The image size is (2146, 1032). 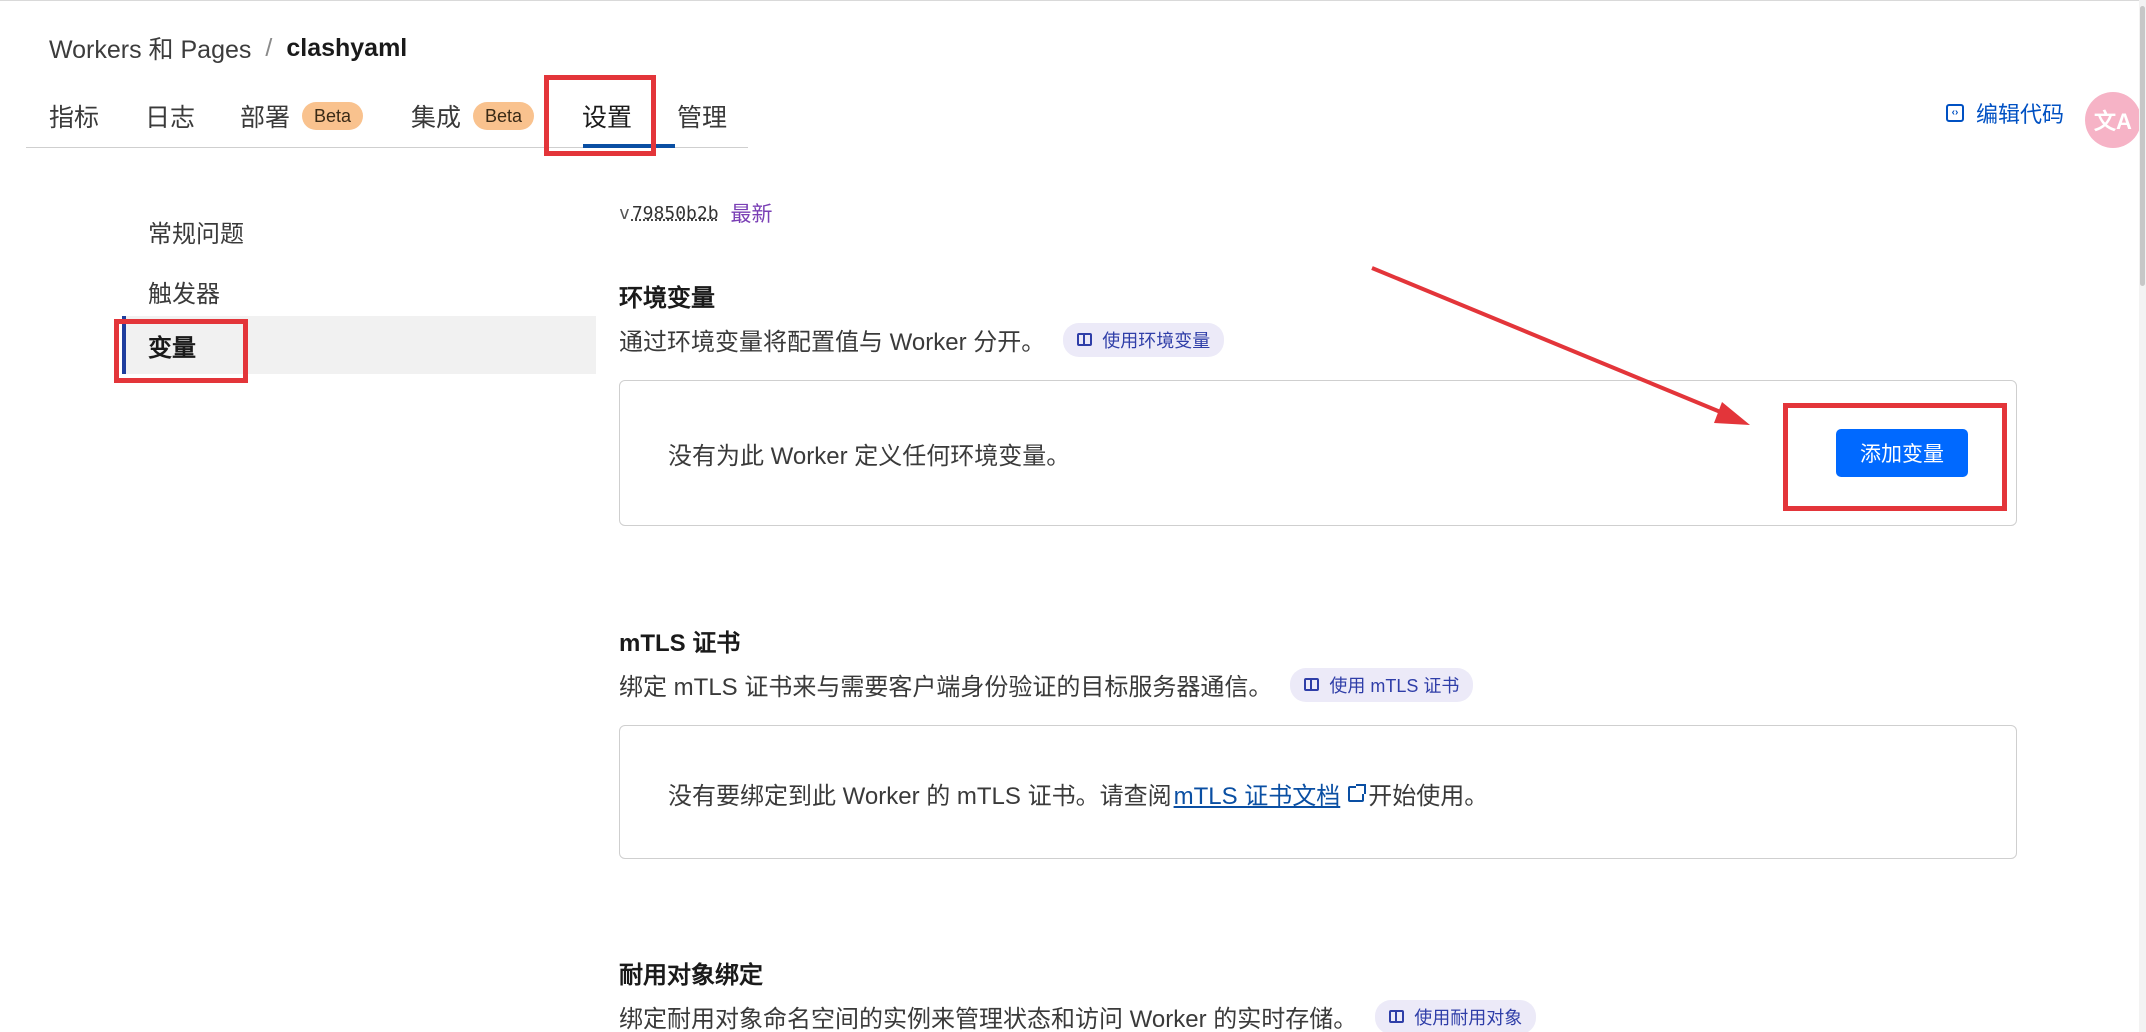 What do you see at coordinates (869, 456) in the screenshot?
I see `env-empty-text: 没有为此 Worker 定义任何环境变量。` at bounding box center [869, 456].